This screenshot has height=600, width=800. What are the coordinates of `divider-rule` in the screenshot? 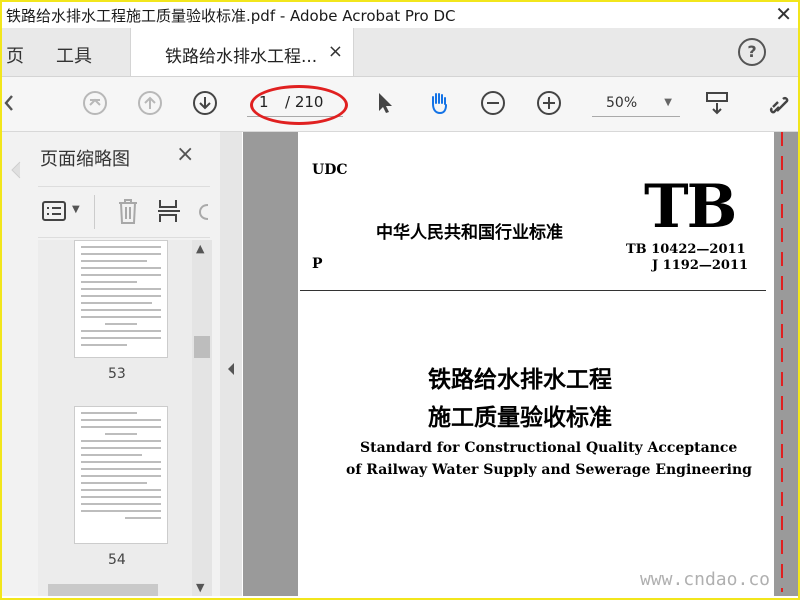 It's located at (533, 290).